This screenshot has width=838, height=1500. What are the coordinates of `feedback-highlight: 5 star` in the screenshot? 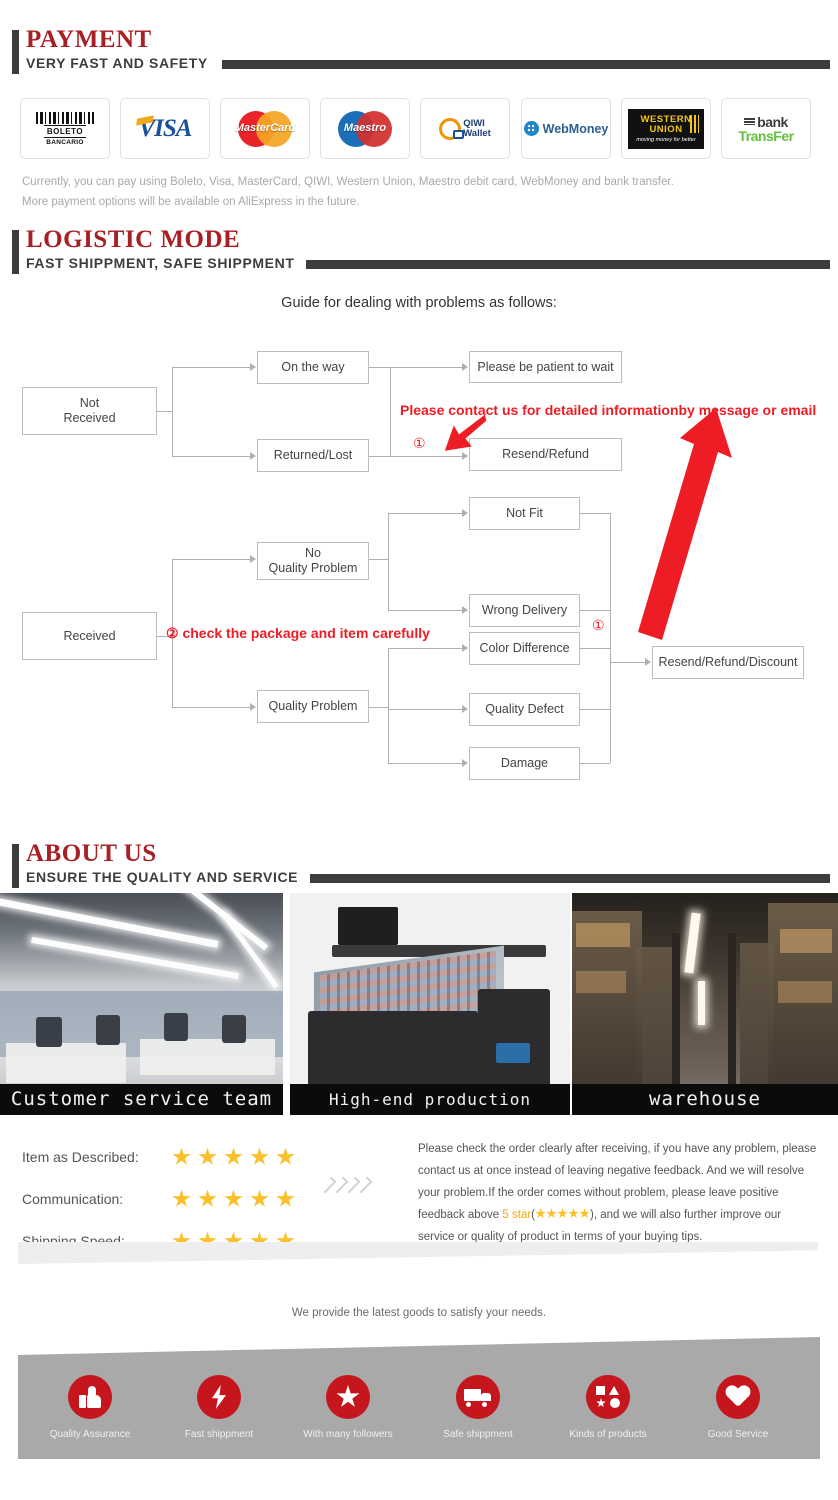 It's located at (517, 1215).